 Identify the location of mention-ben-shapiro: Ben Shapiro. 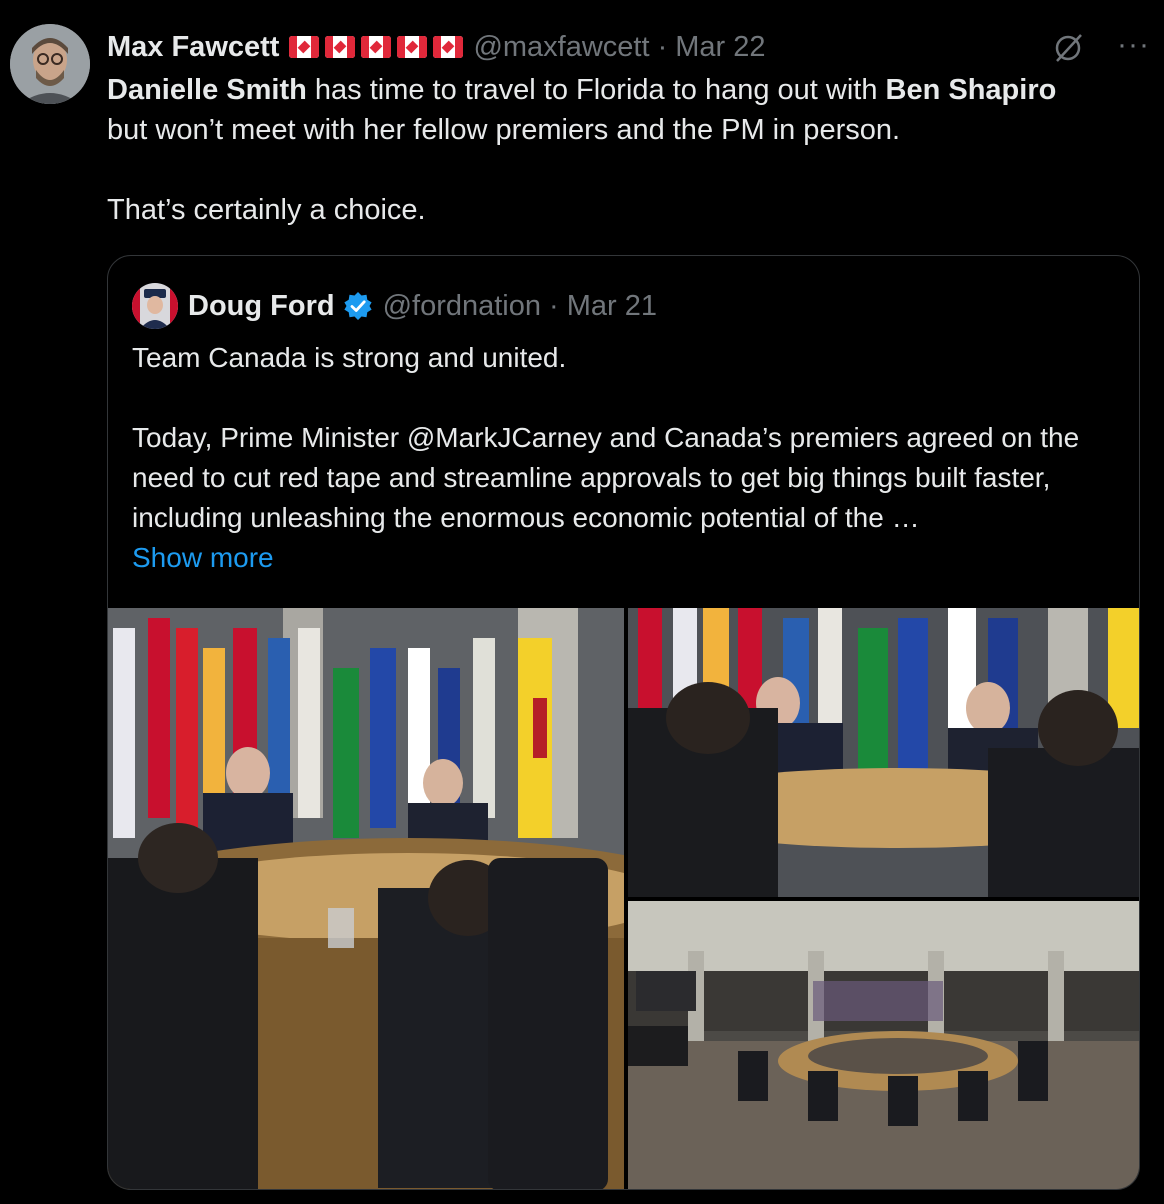
(971, 90).